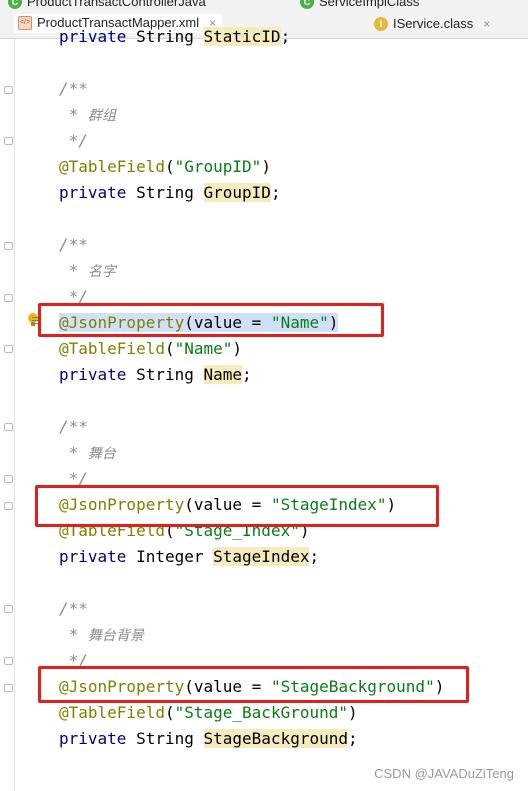 The width and height of the screenshot is (528, 791). What do you see at coordinates (155, 374) in the screenshot?
I see `code-line: private String Name;` at bounding box center [155, 374].